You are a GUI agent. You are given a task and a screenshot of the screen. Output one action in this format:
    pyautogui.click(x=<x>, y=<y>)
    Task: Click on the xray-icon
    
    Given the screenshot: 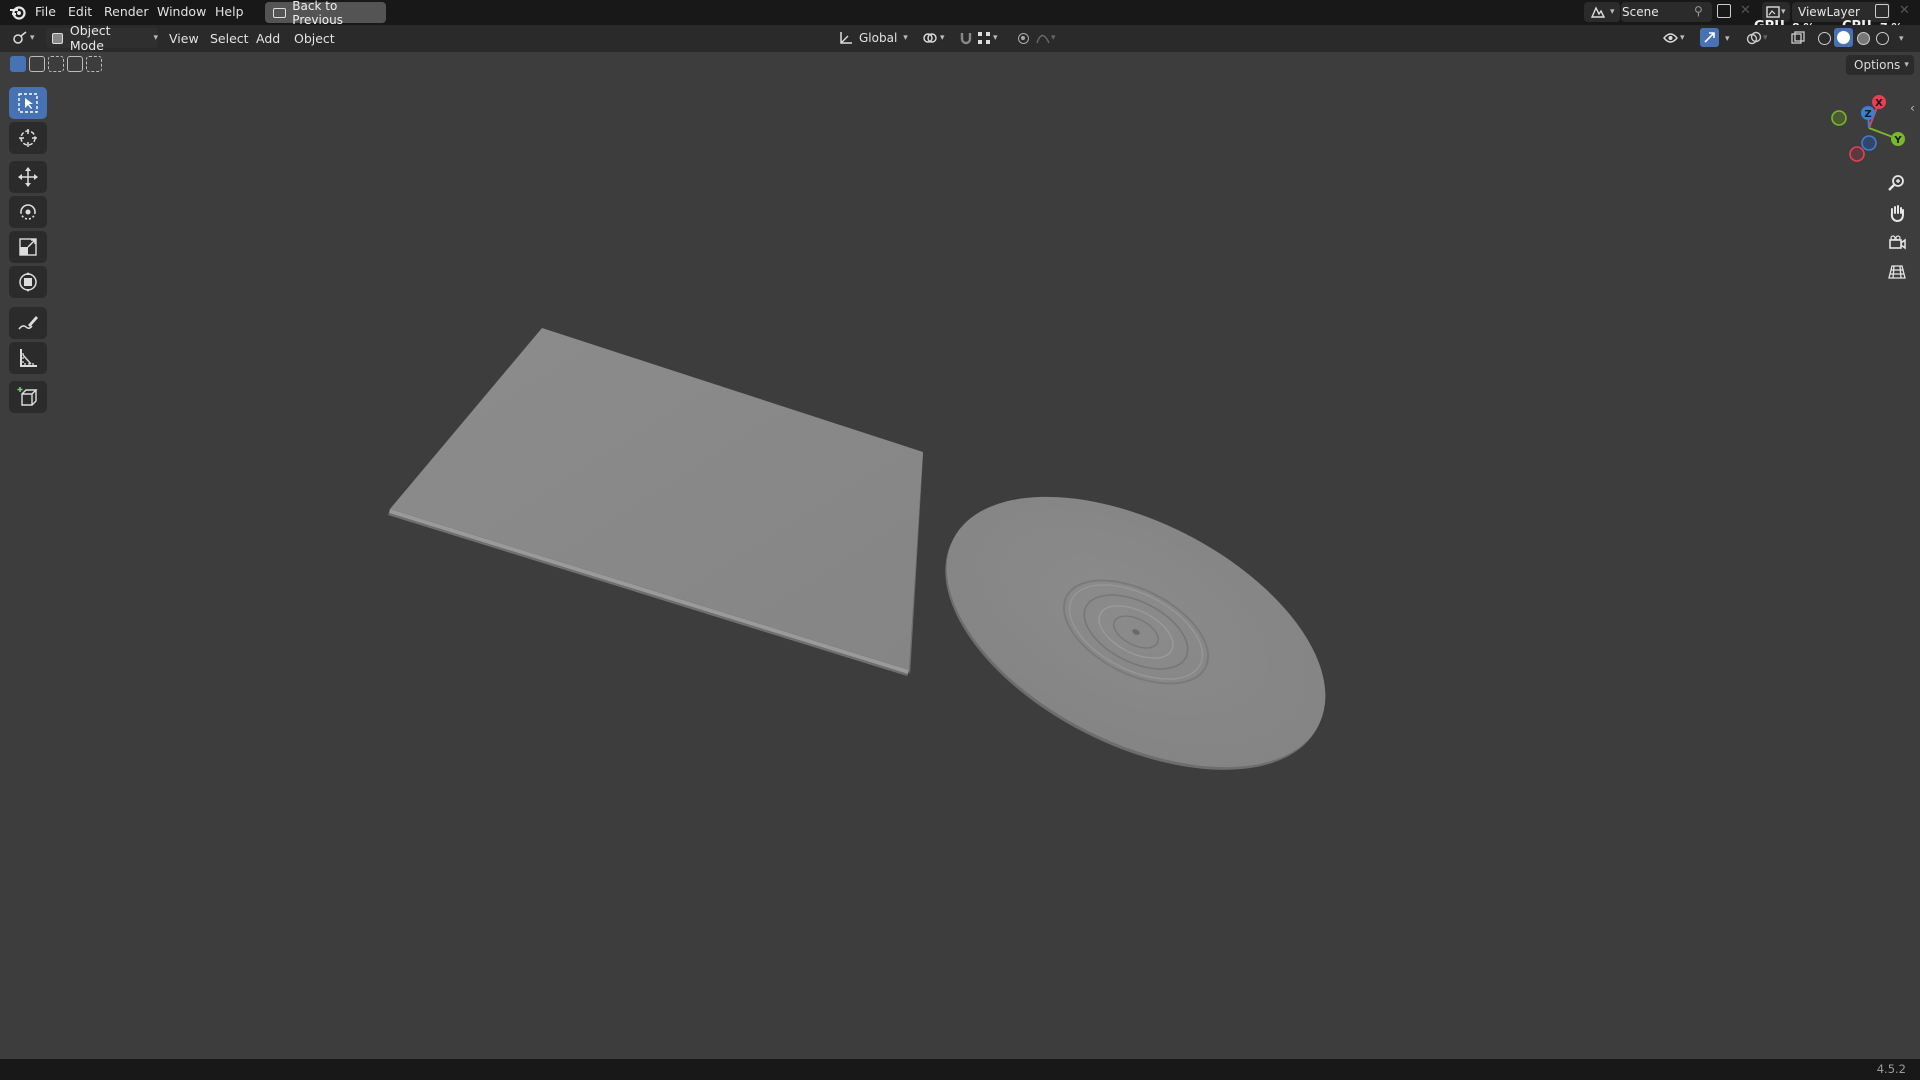 What is the action you would take?
    pyautogui.click(x=1798, y=37)
    